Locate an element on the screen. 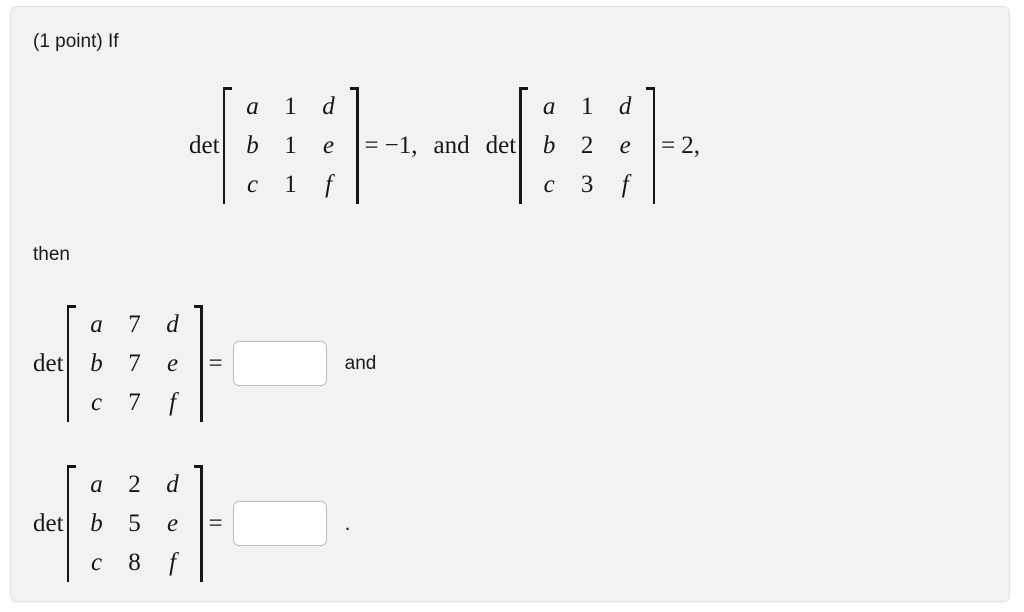  matrix-row: a 7 d is located at coordinates (135, 324).